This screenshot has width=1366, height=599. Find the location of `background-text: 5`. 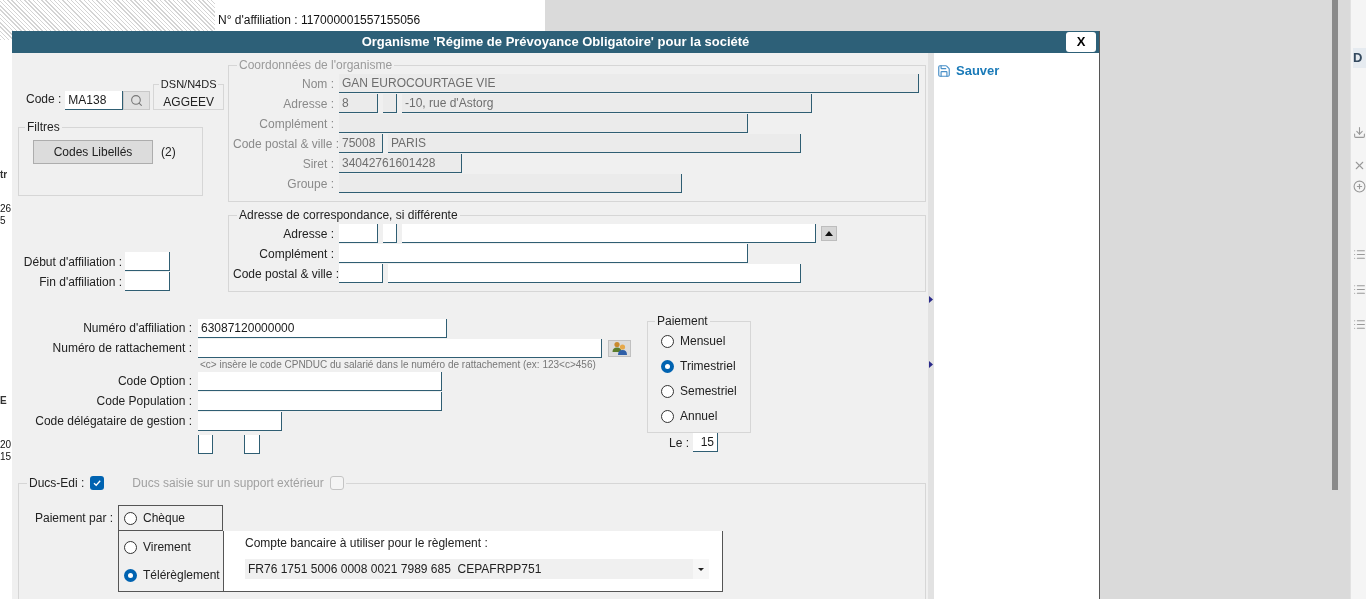

background-text: 5 is located at coordinates (3, 221).